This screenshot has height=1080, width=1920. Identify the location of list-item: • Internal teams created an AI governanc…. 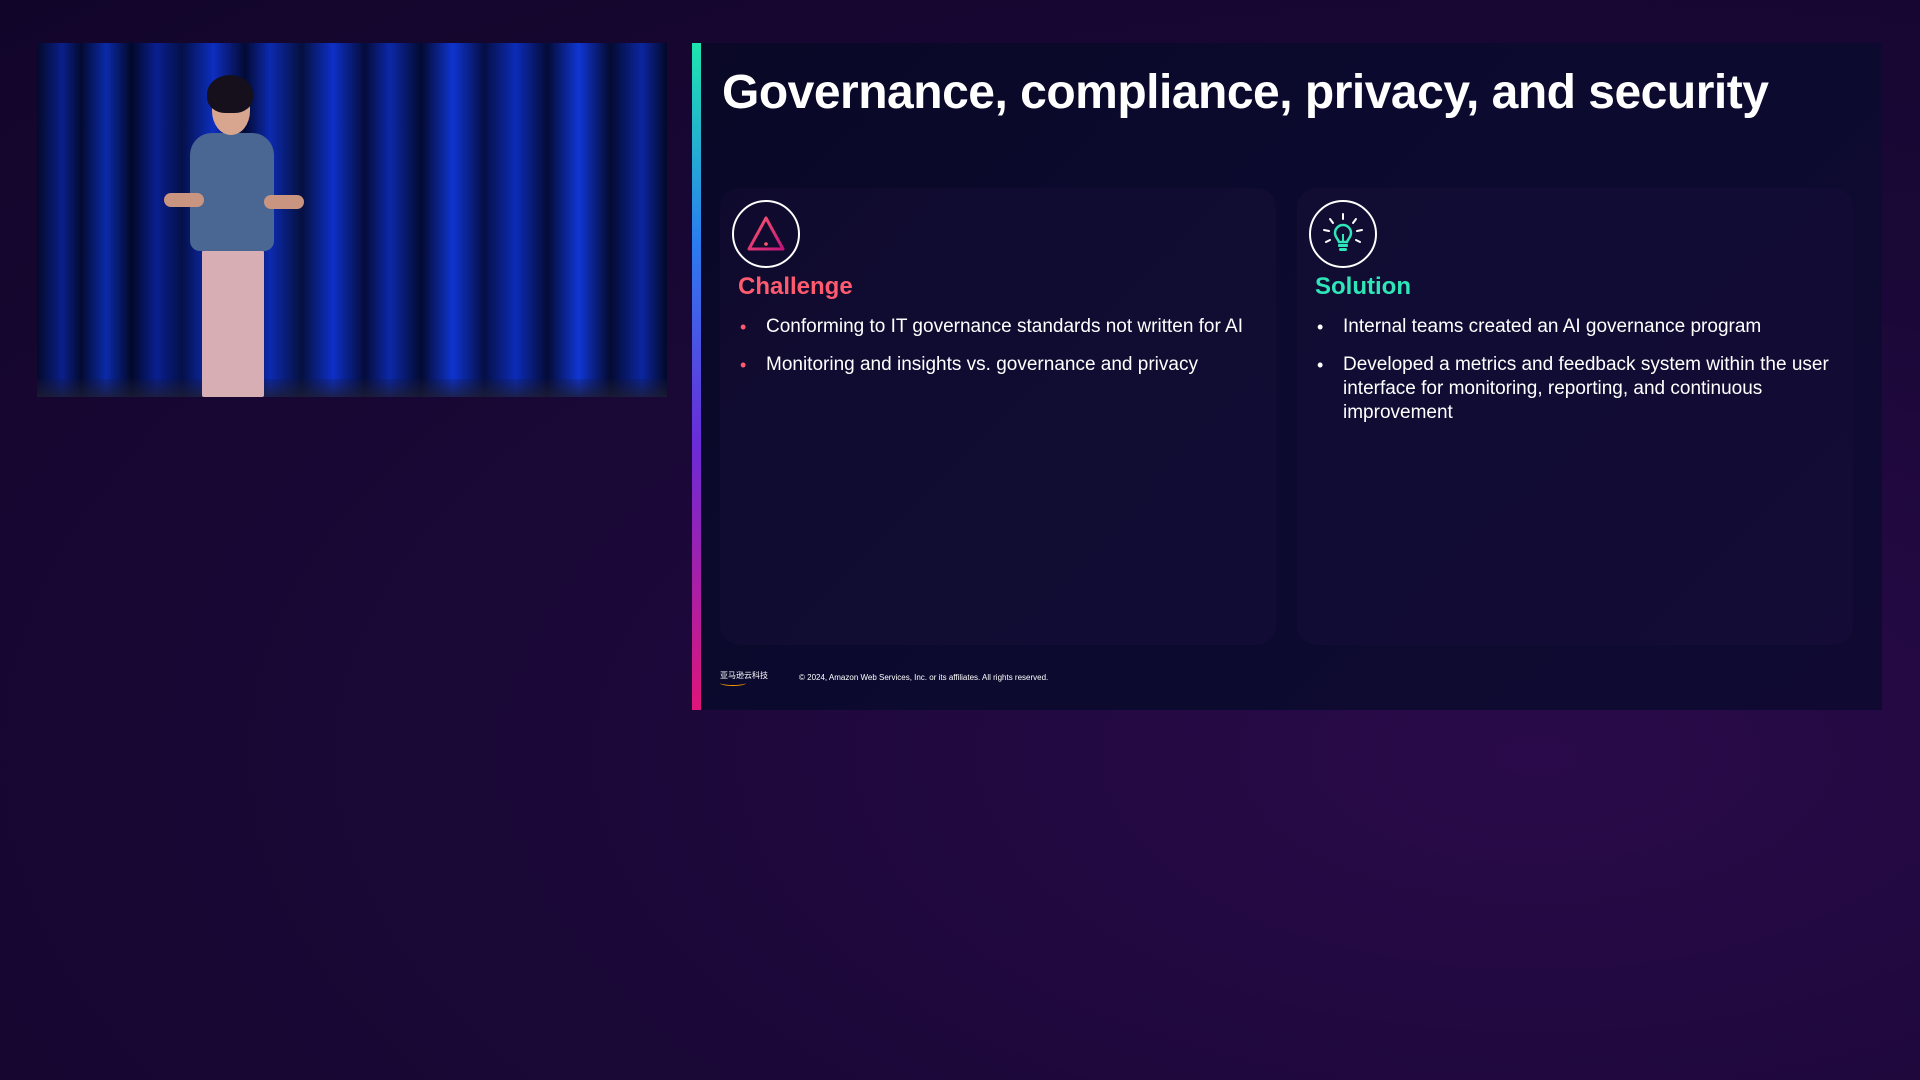
(1575, 327).